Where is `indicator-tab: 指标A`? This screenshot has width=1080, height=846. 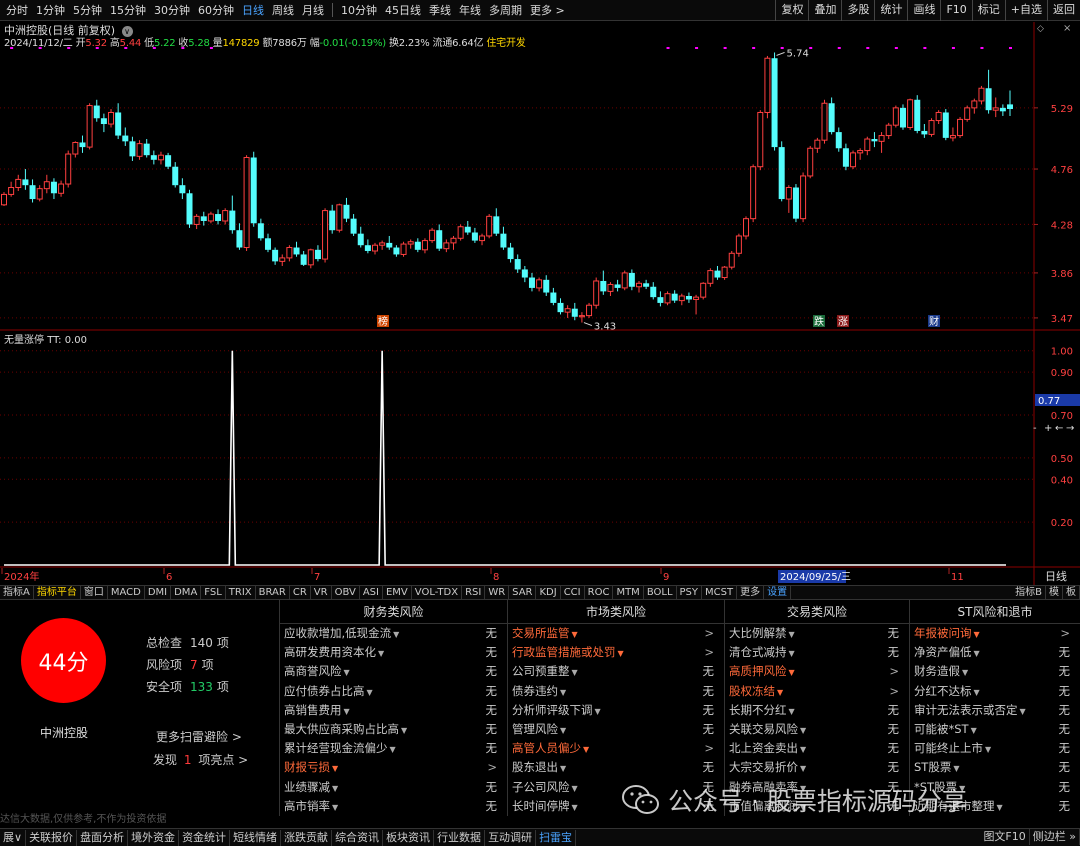
indicator-tab: 指标A is located at coordinates (17, 592).